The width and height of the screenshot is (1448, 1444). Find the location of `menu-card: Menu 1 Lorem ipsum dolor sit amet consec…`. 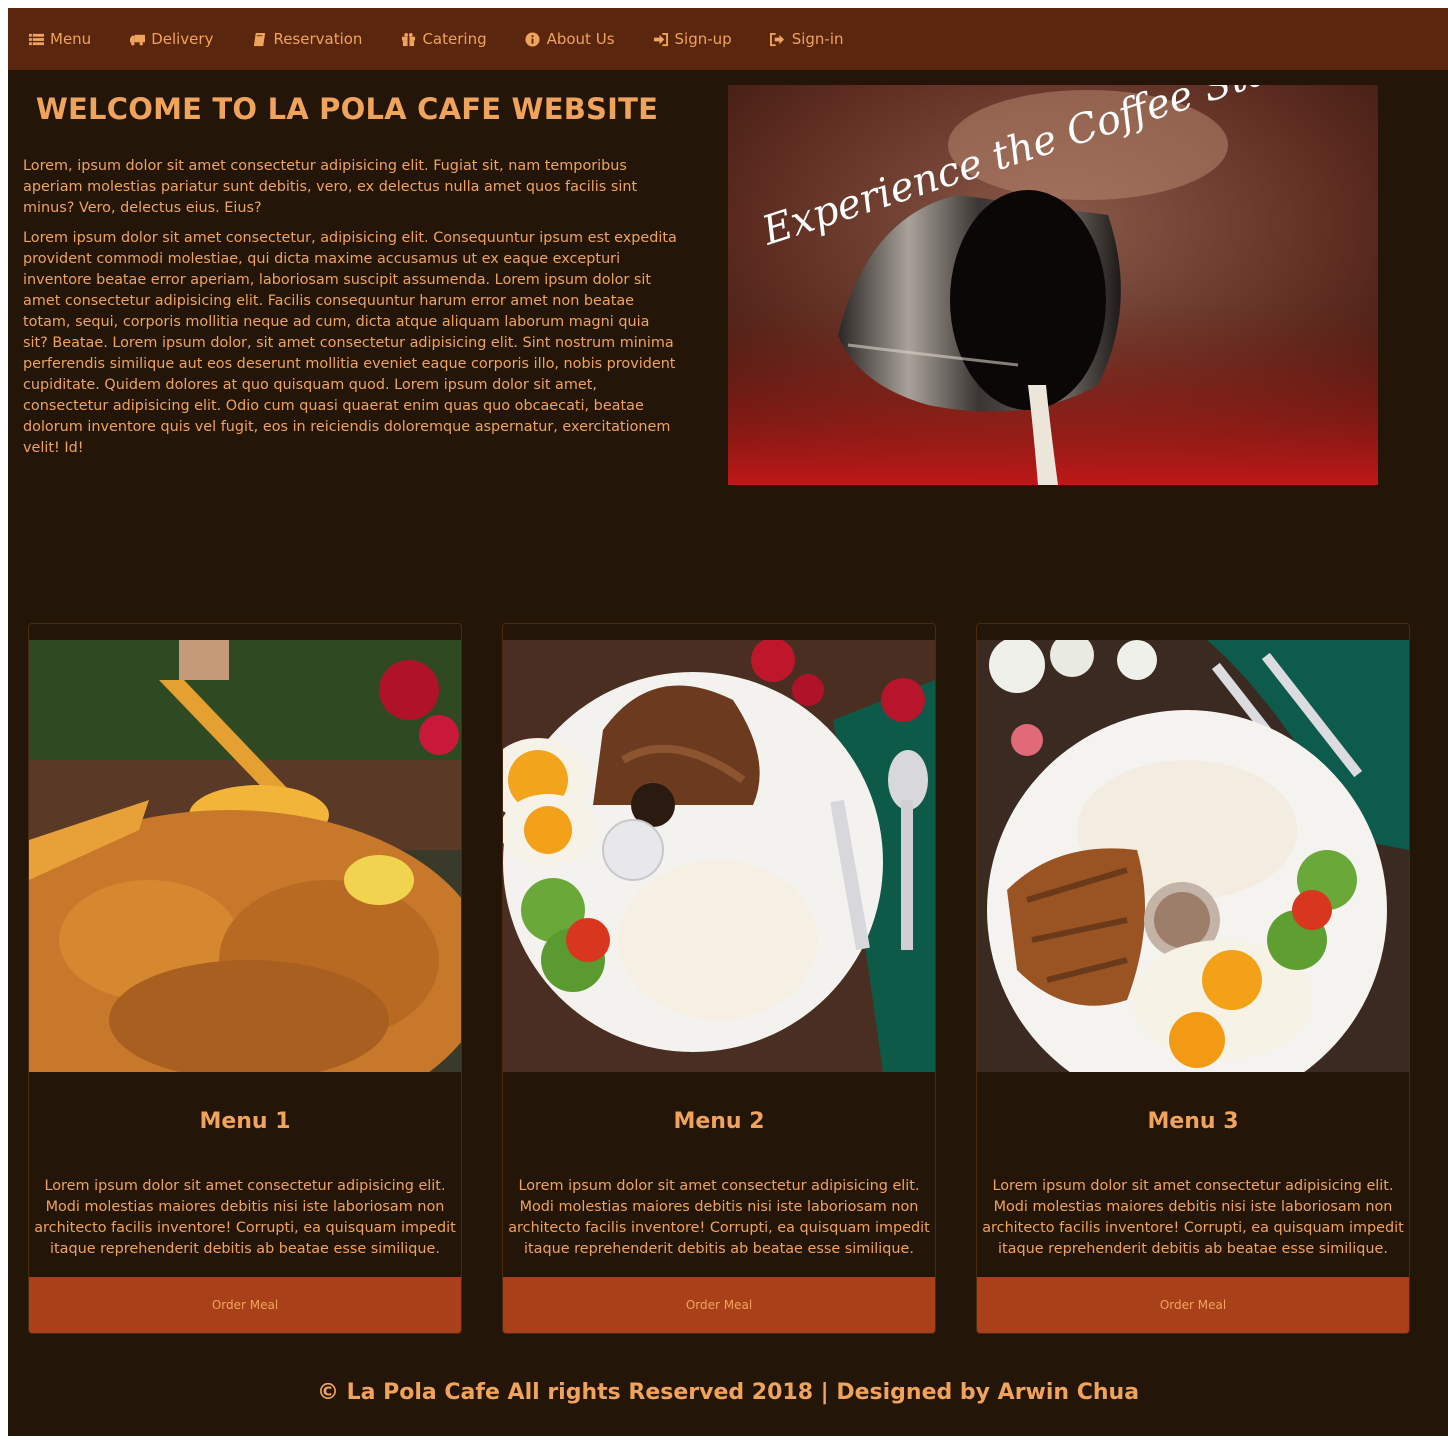

menu-card: Menu 1 Lorem ipsum dolor sit amet consec… is located at coordinates (245, 978).